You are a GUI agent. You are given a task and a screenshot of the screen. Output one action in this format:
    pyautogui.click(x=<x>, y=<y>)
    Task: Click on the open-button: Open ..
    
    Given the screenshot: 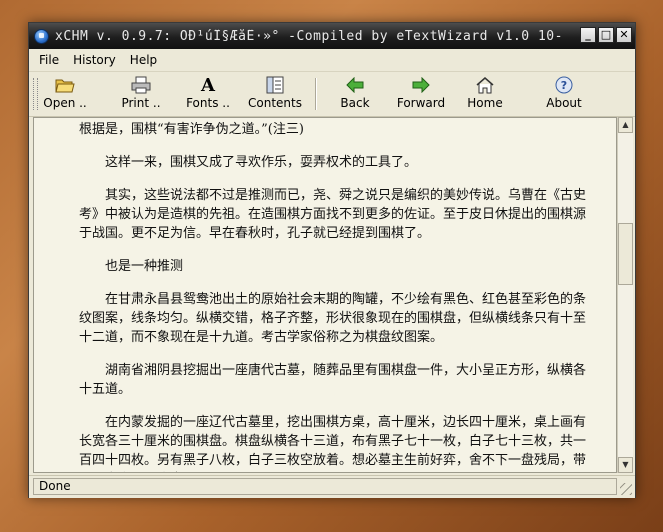 What is the action you would take?
    pyautogui.click(x=65, y=94)
    